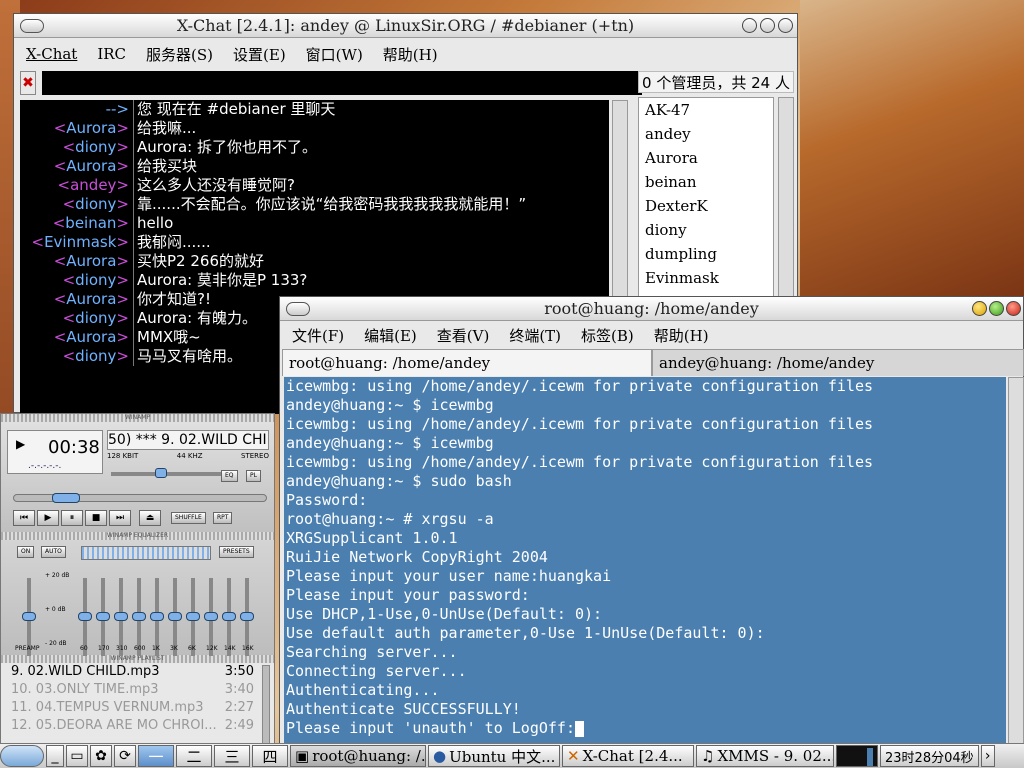 Image resolution: width=1024 pixels, height=768 pixels. What do you see at coordinates (179, 54) in the screenshot?
I see `menu-server: 服务器(S)` at bounding box center [179, 54].